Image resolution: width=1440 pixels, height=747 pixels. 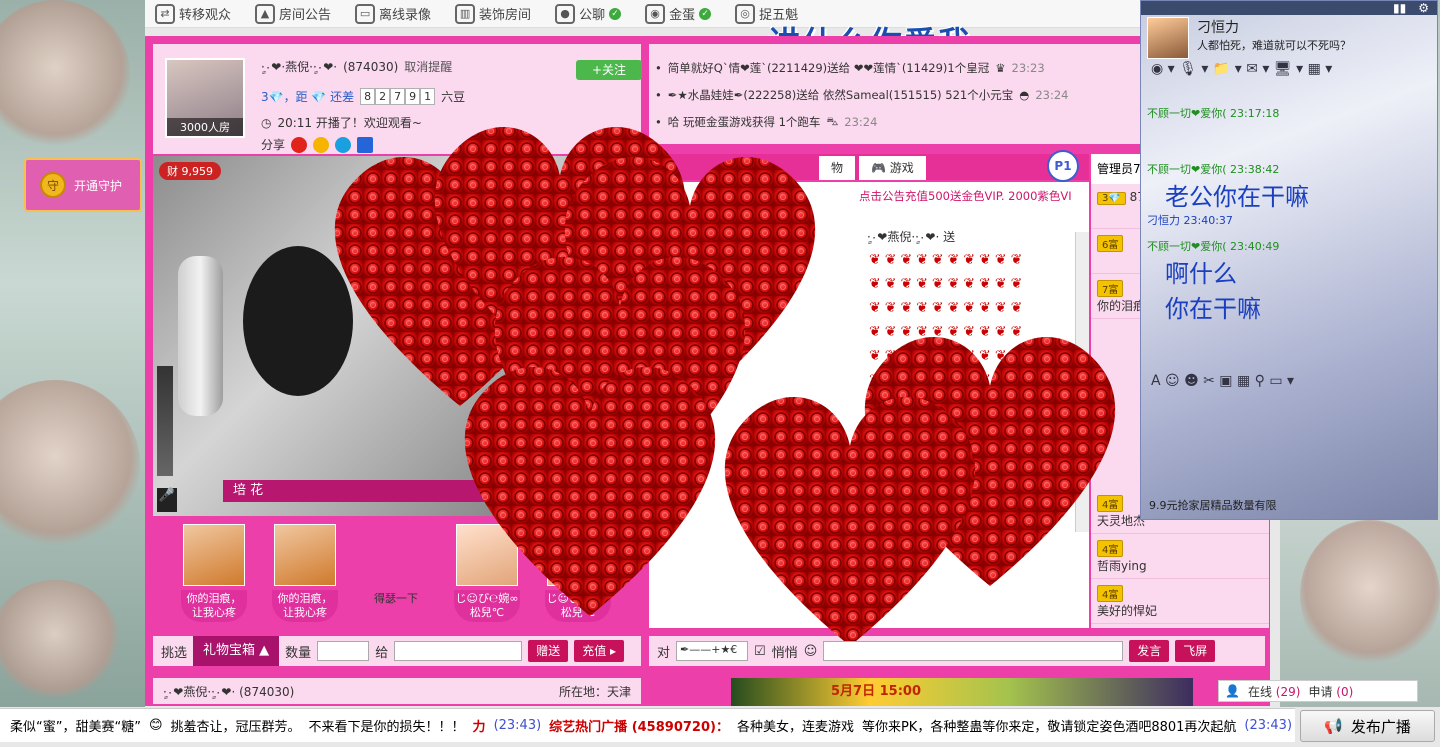 I want to click on smile-icon: 😊, so click(x=155, y=725).